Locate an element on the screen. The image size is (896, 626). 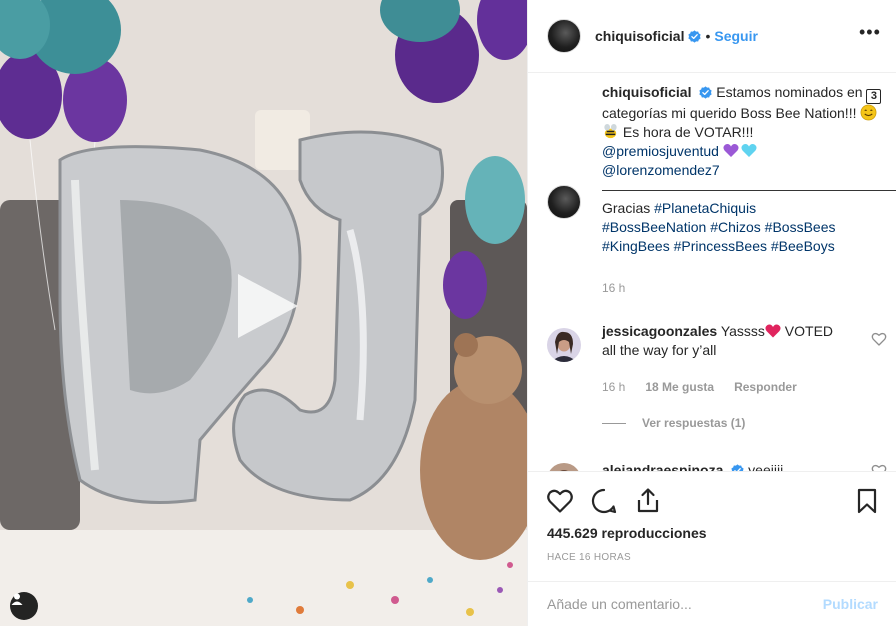
comment-meta: 16 h 18 Me gusta Responder is located at coordinates (744, 387).